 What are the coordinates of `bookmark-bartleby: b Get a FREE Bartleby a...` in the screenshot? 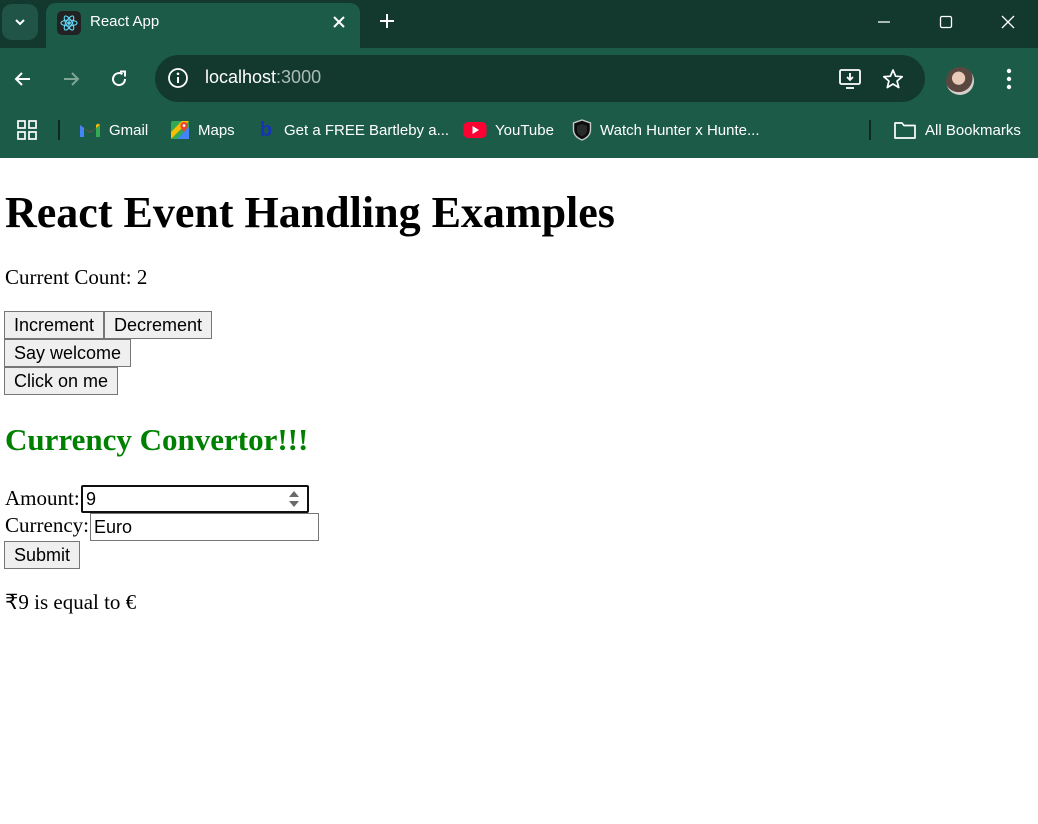 It's located at (352, 130).